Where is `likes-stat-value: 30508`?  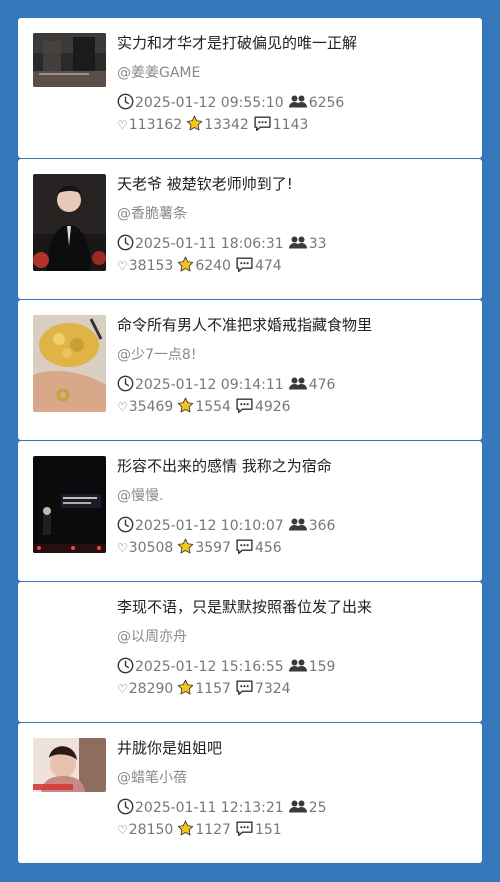 likes-stat-value: 30508 is located at coordinates (151, 548).